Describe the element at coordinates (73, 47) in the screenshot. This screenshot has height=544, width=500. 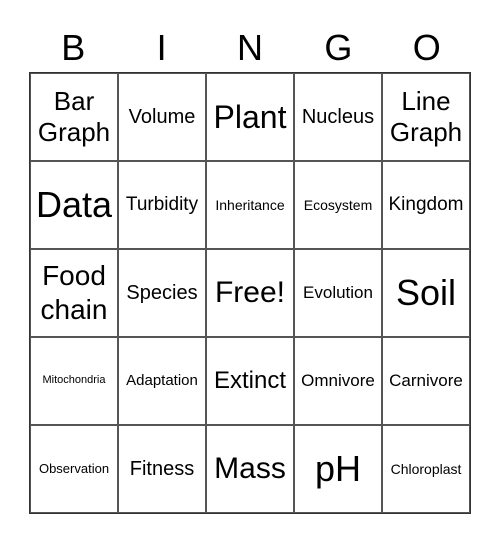
I see `header-letter-b: B` at that location.